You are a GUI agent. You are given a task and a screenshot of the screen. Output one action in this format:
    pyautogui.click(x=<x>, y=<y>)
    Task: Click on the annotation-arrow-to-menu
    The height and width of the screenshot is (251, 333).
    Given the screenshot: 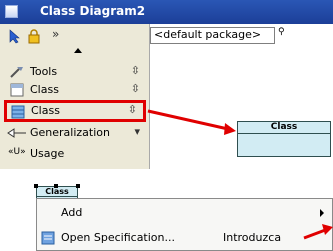 What is the action you would take?
    pyautogui.click(x=318, y=232)
    